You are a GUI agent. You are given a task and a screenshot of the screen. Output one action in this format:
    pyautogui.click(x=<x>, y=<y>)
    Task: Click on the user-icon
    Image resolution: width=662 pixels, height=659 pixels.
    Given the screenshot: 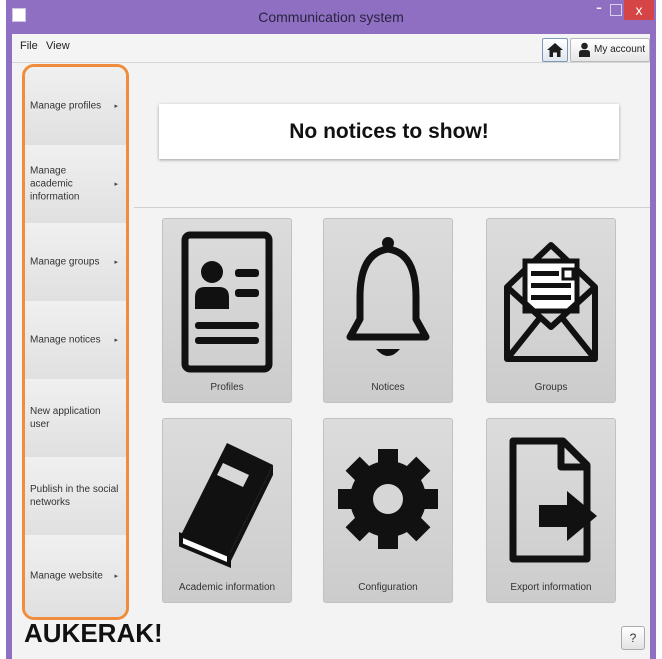 What is the action you would take?
    pyautogui.click(x=584, y=49)
    